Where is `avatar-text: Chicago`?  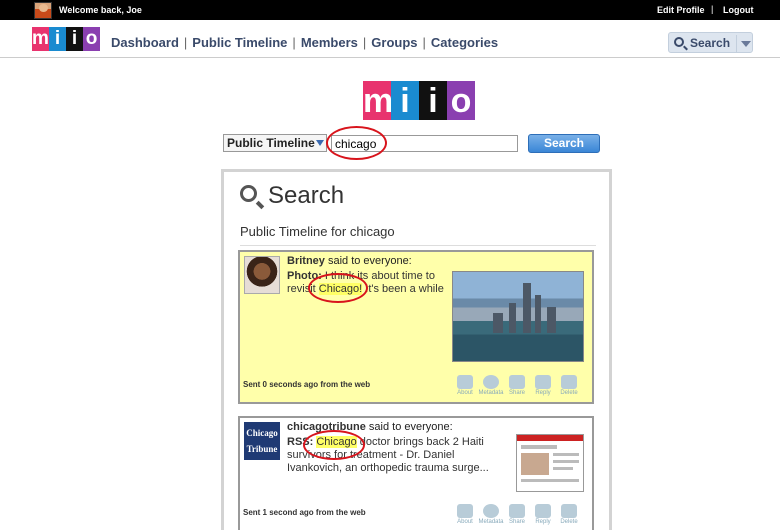 avatar-text: Chicago is located at coordinates (262, 433).